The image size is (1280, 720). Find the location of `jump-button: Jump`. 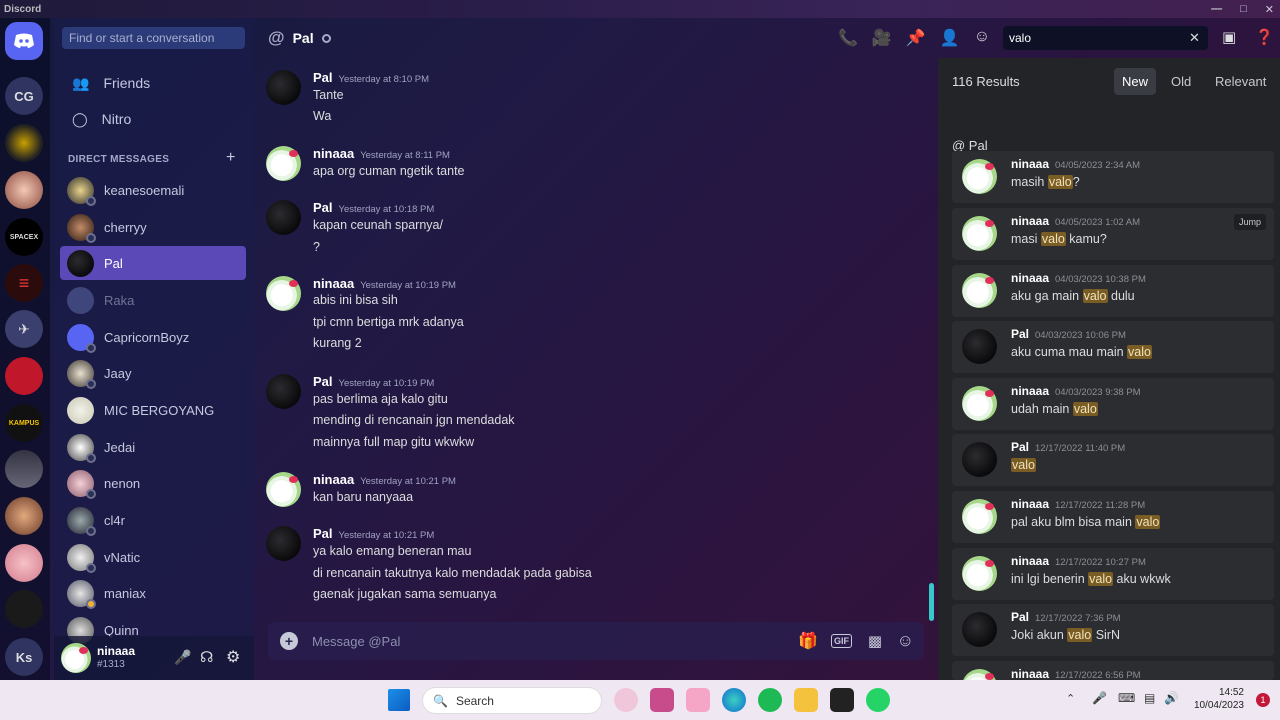

jump-button: Jump is located at coordinates (1249, 222).